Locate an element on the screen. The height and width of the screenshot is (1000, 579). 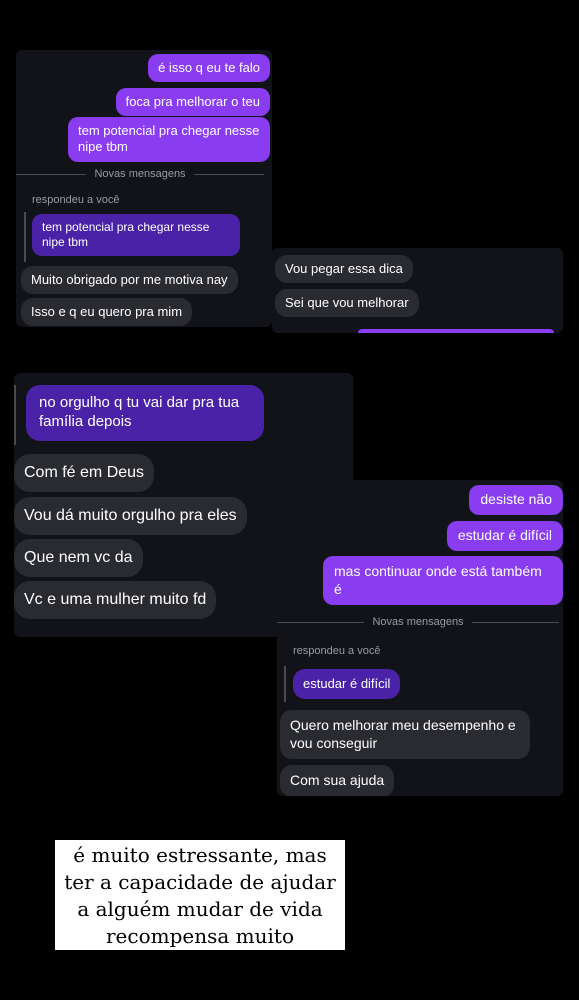
received-message: Que nem vc da is located at coordinates (78, 558).